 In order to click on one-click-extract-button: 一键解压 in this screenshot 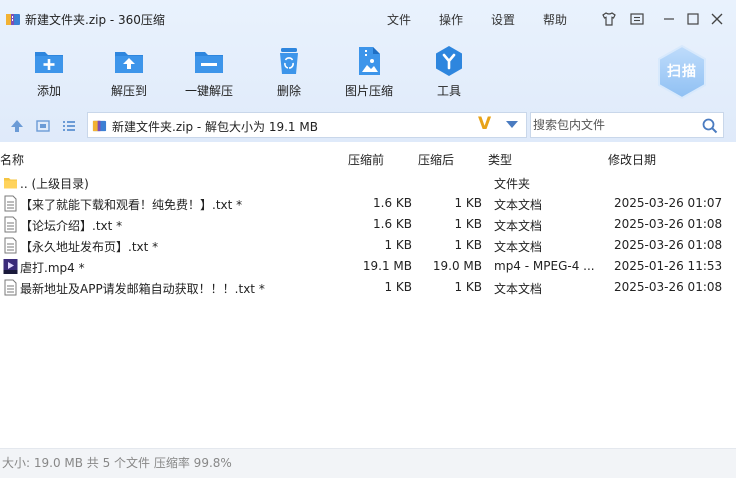, I will do `click(209, 70)`.